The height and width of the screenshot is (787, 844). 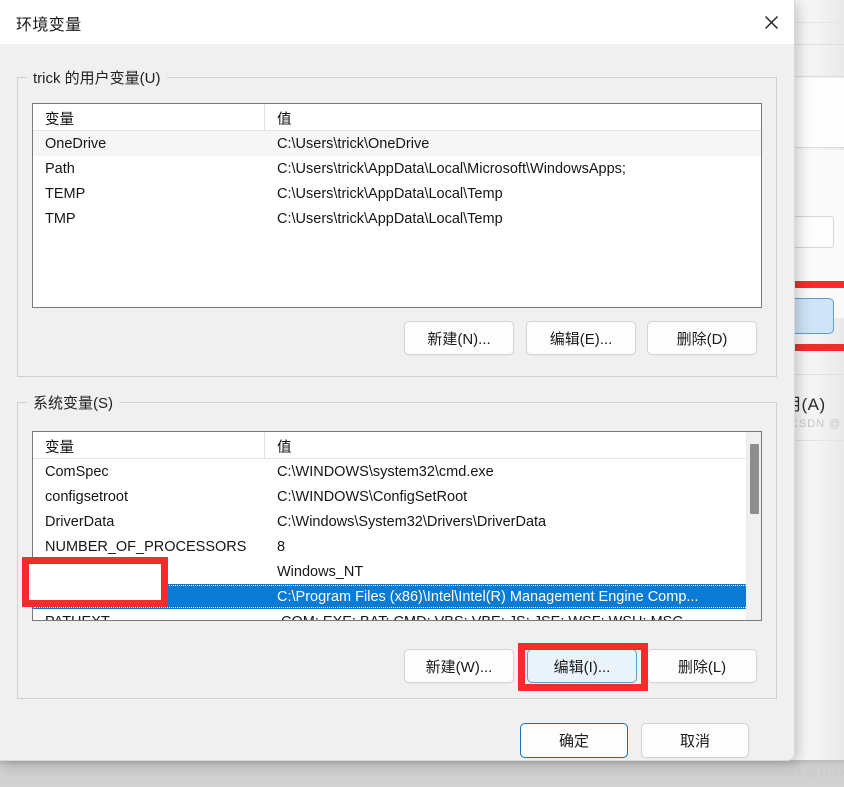 What do you see at coordinates (397, 22) in the screenshot?
I see `dialog-titlebar: 环境变量` at bounding box center [397, 22].